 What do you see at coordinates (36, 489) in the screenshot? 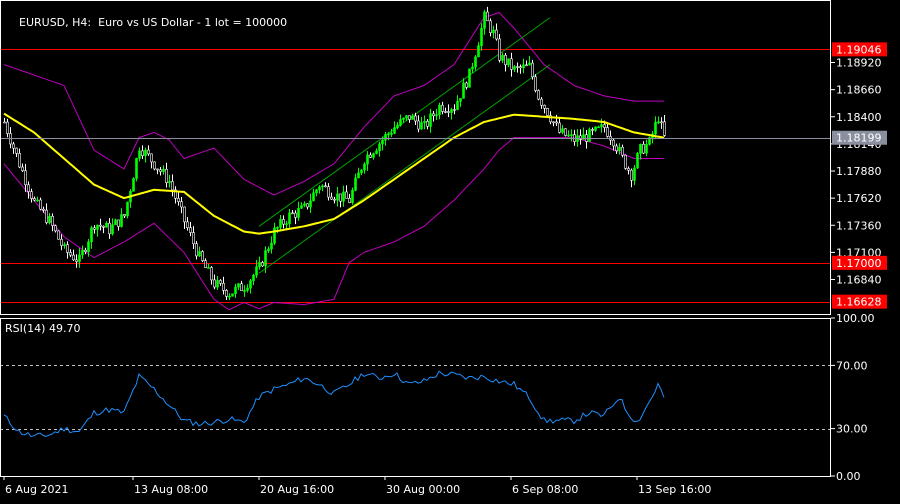
I see `time-axis-label: 6 Aug 2021` at bounding box center [36, 489].